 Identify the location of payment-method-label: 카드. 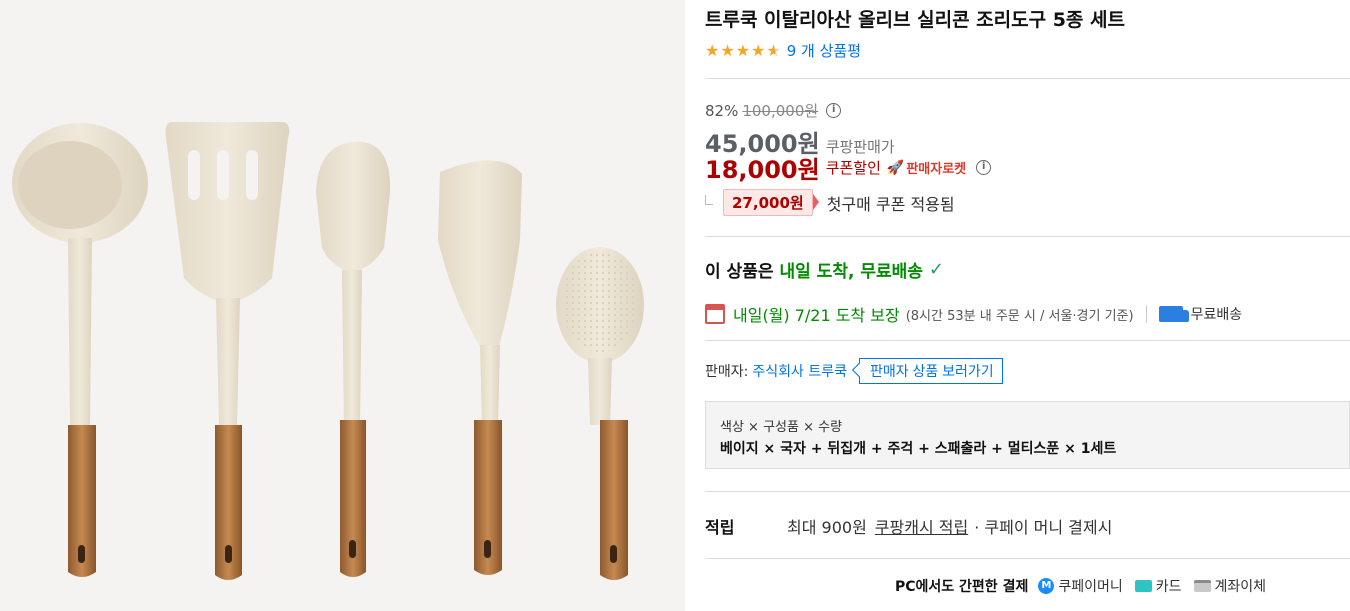
(1168, 587).